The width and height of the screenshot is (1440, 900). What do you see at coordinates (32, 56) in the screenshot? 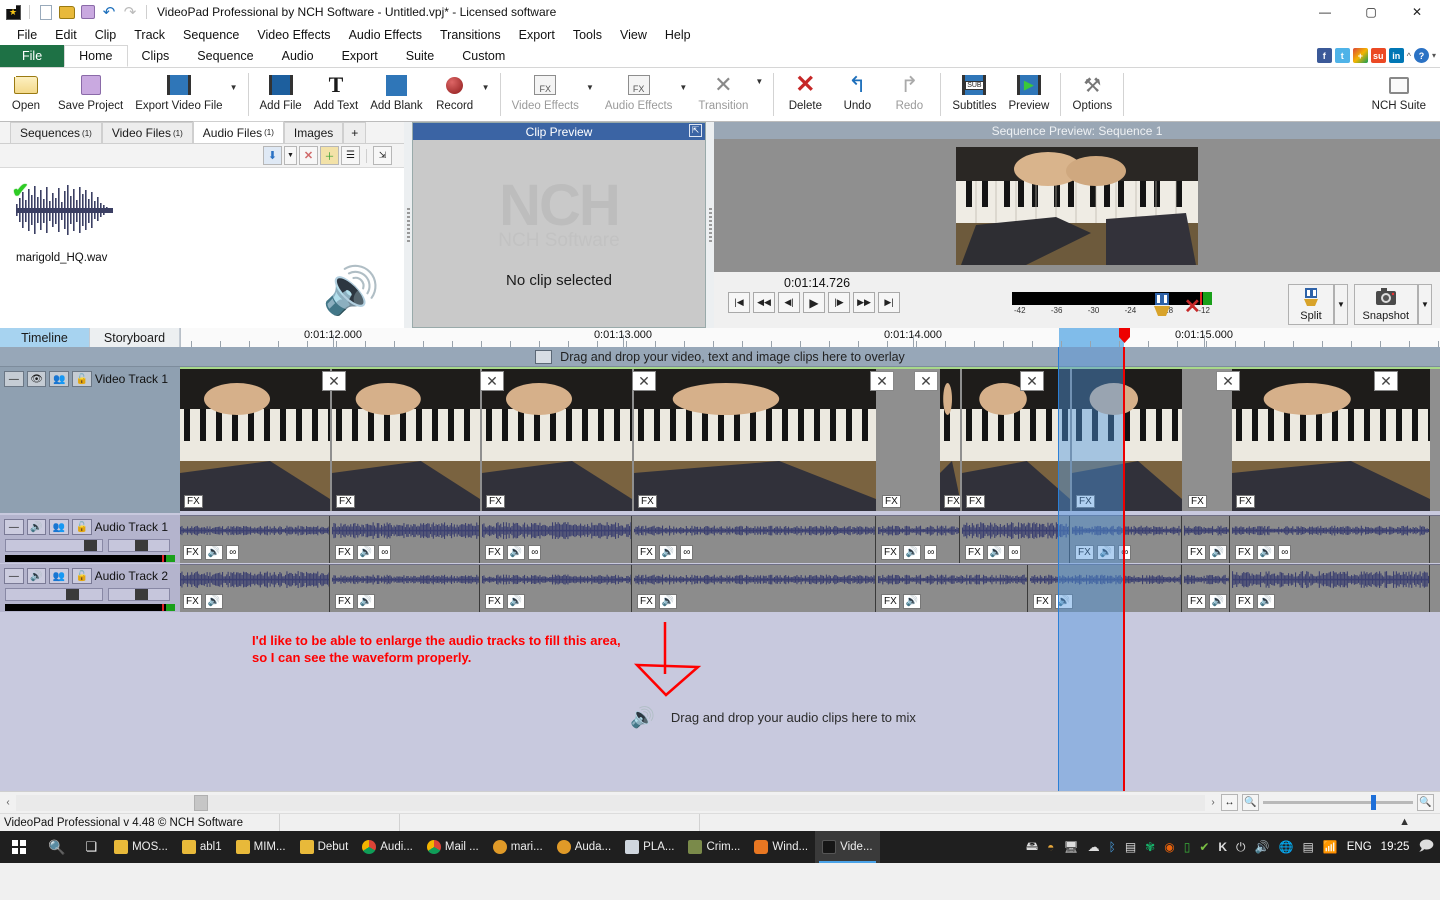
I see `tab-file: File` at bounding box center [32, 56].